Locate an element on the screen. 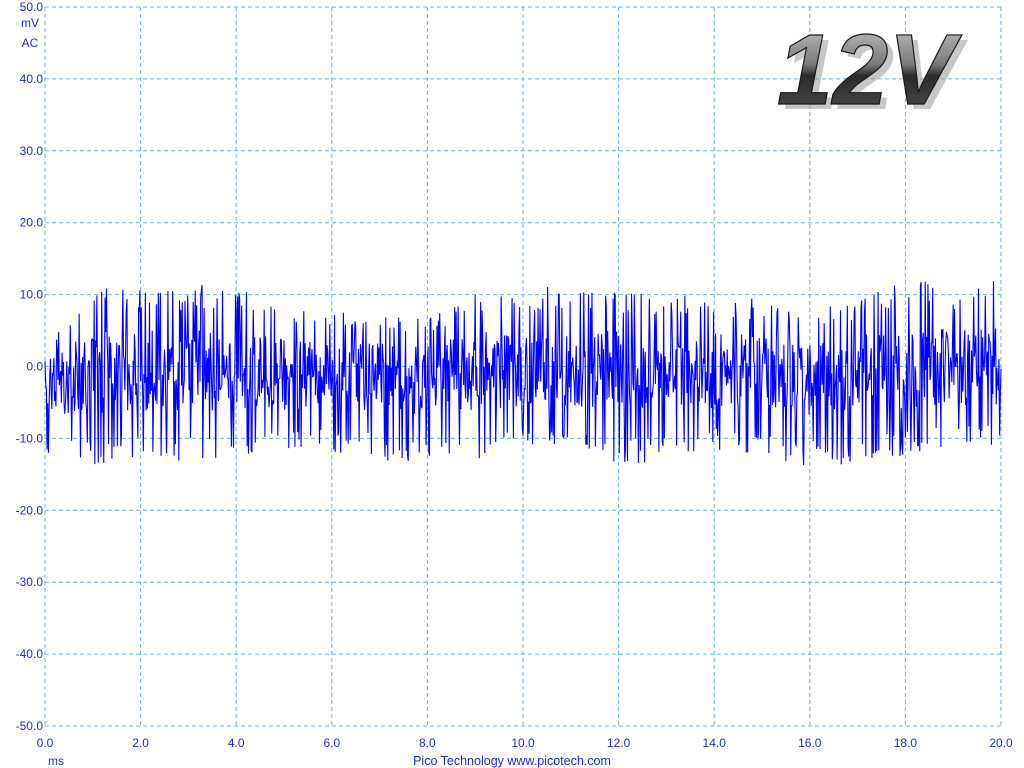 Image resolution: width=1024 pixels, height=768 pixels. x-tick-label: 2.0 is located at coordinates (140, 743).